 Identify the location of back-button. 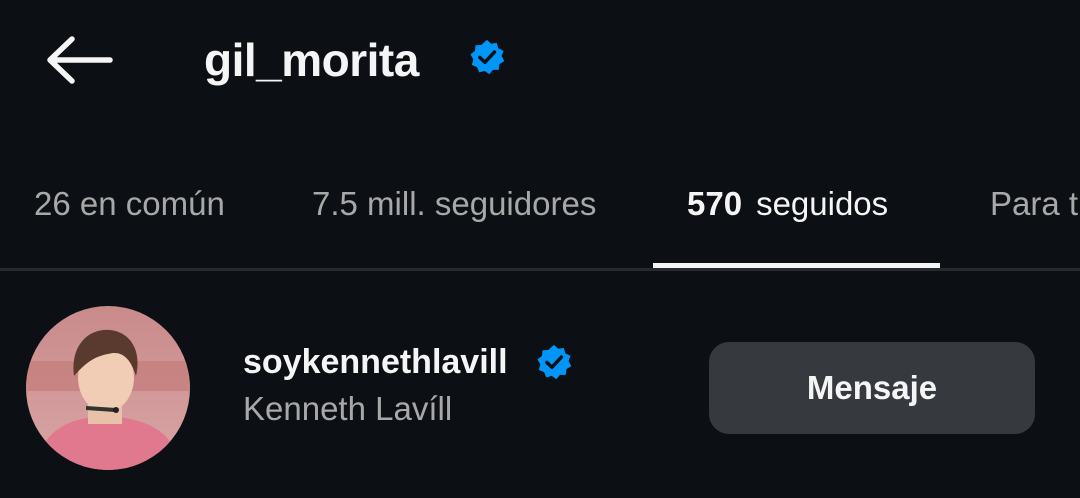
(79, 60).